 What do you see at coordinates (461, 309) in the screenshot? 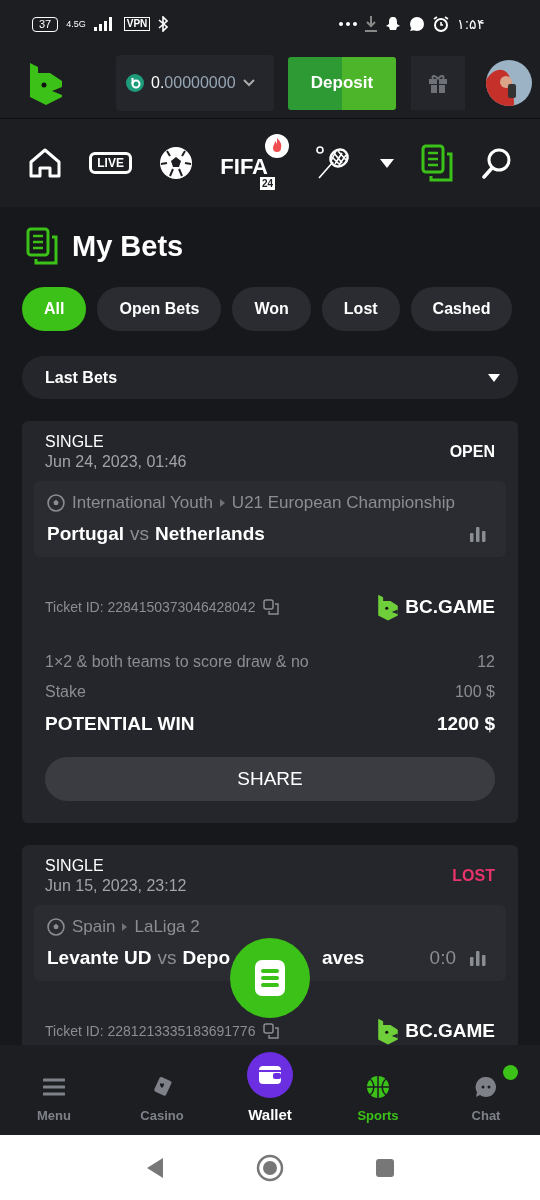
I see `filter-tab: Cashed` at bounding box center [461, 309].